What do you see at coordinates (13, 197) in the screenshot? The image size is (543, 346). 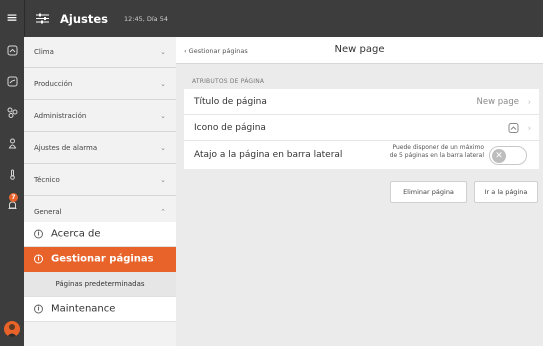 I see `alarm-badge: 7` at bounding box center [13, 197].